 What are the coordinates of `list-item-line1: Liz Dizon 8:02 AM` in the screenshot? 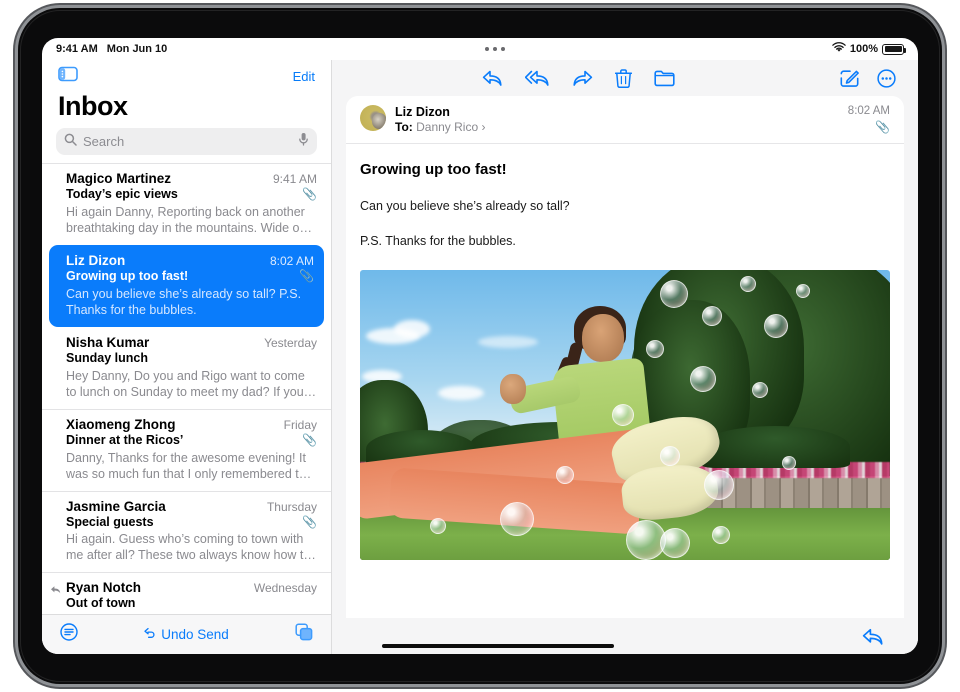 It's located at (190, 260).